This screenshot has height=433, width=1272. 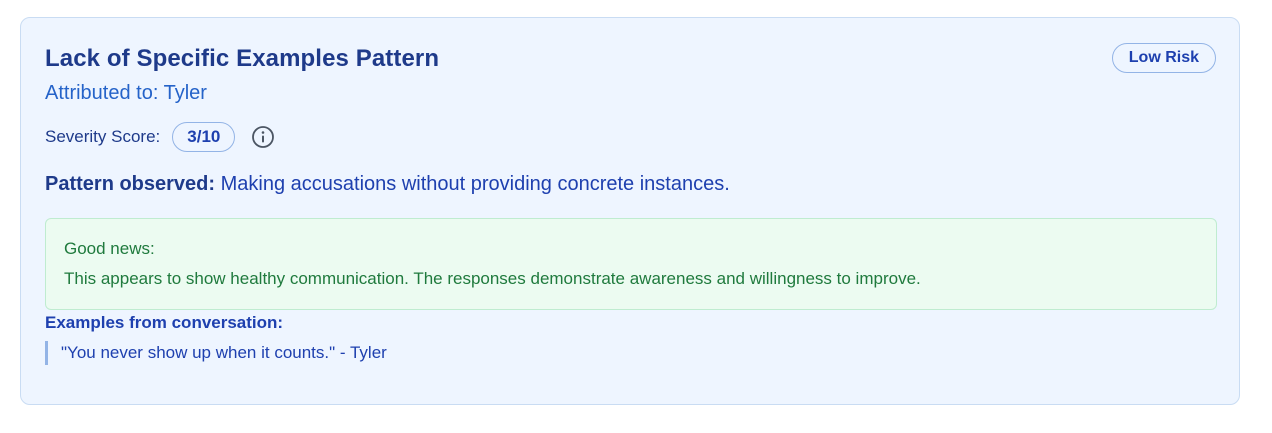 I want to click on severity-row: Severity Score: 3/10, so click(x=160, y=137).